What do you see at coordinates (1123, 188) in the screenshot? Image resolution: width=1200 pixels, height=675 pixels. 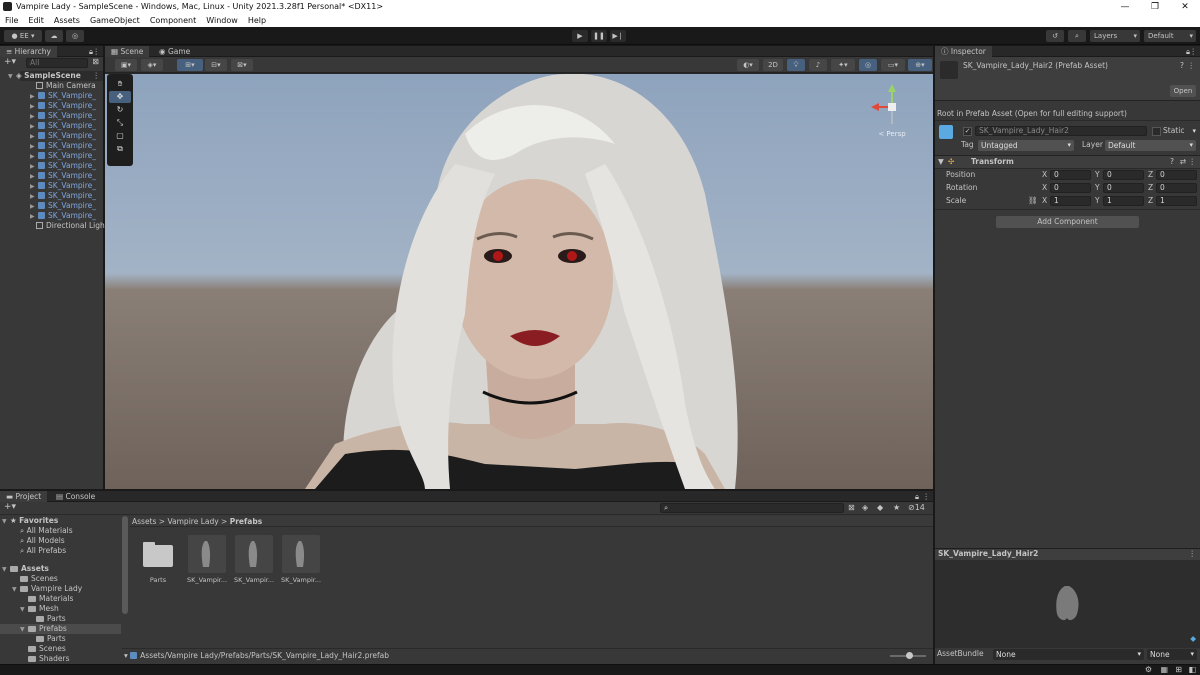 I see `rotation-y: 0` at bounding box center [1123, 188].